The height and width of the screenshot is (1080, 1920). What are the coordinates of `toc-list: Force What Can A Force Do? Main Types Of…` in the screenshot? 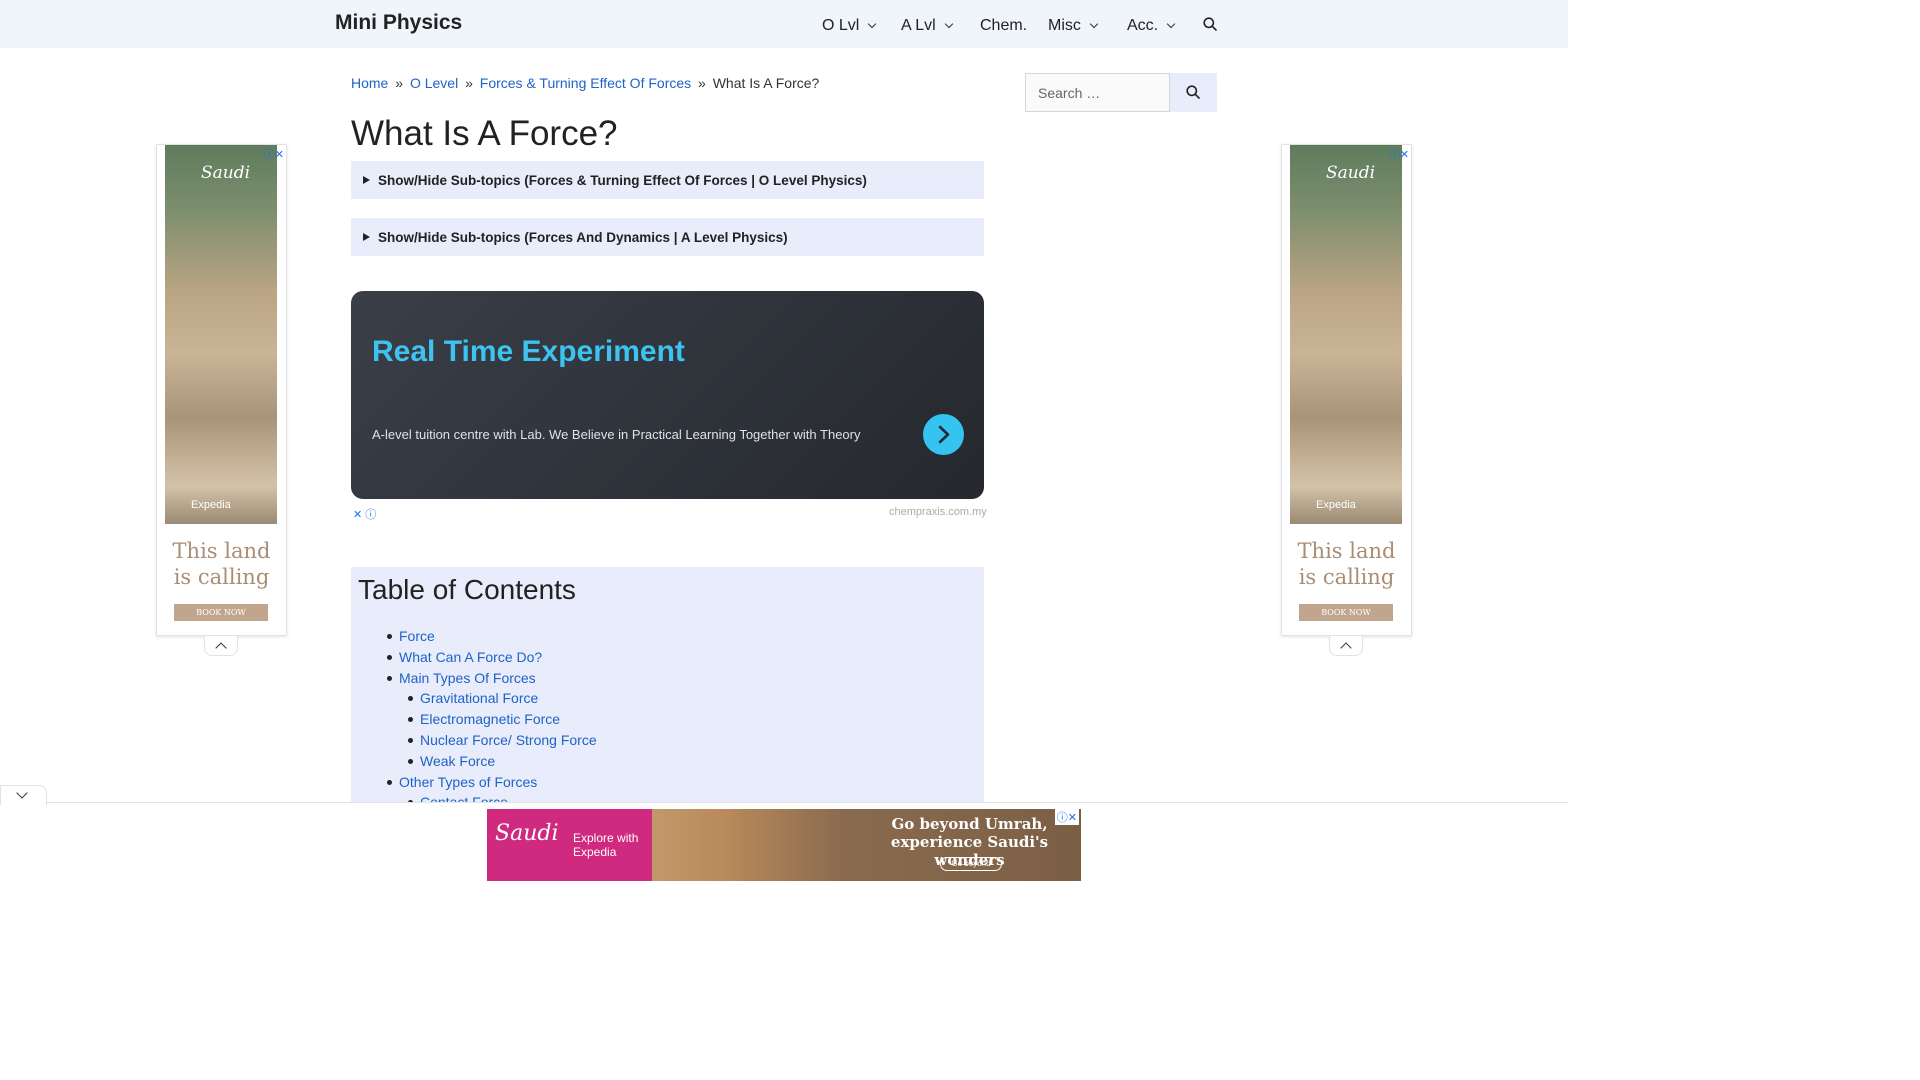 It's located at (492, 719).